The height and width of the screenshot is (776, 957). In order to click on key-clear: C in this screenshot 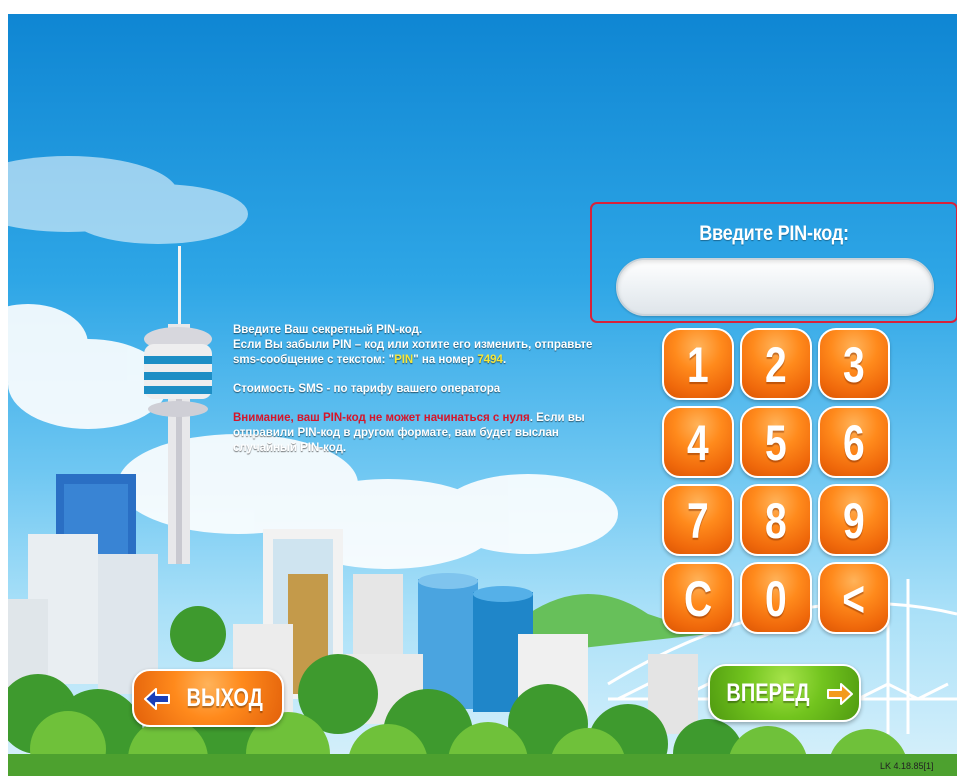, I will do `click(698, 598)`.